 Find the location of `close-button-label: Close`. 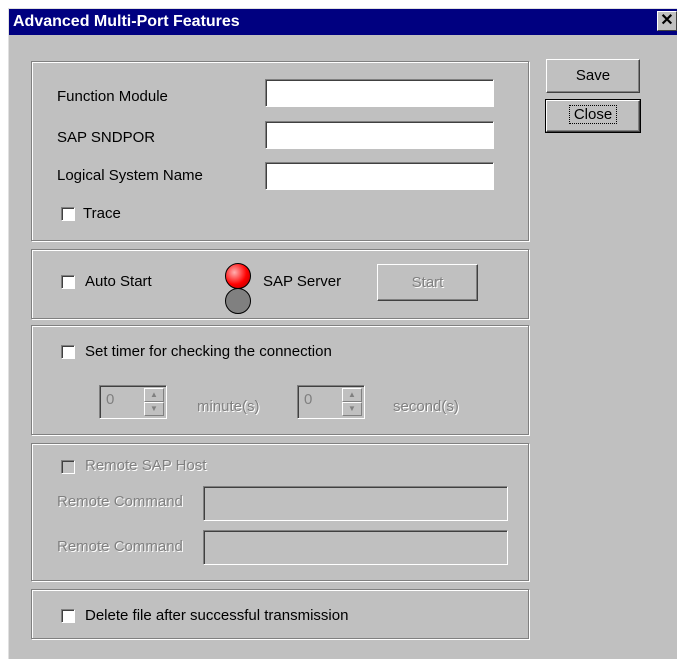

close-button-label: Close is located at coordinates (593, 114).